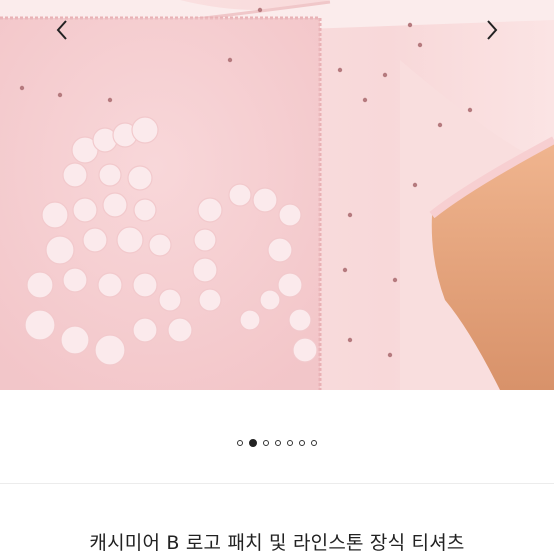 The width and height of the screenshot is (554, 555). I want to click on carousel-pagination, so click(277, 443).